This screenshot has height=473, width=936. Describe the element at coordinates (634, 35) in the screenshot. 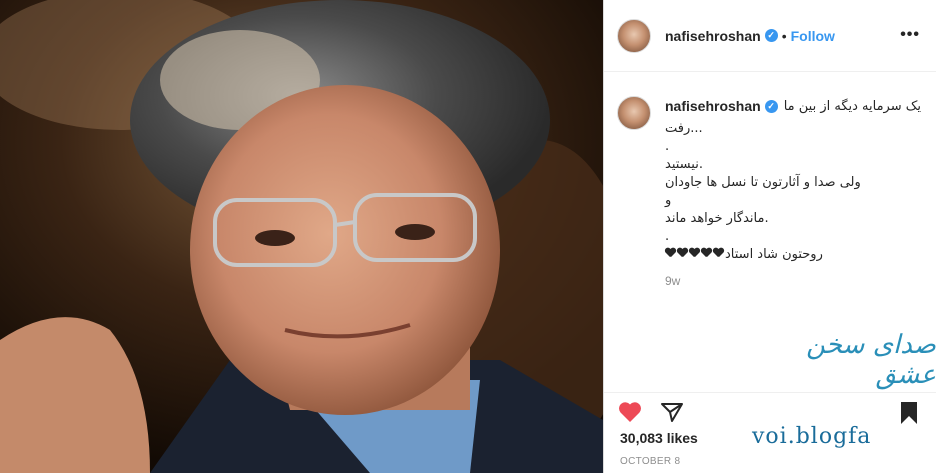

I see `avatar` at that location.